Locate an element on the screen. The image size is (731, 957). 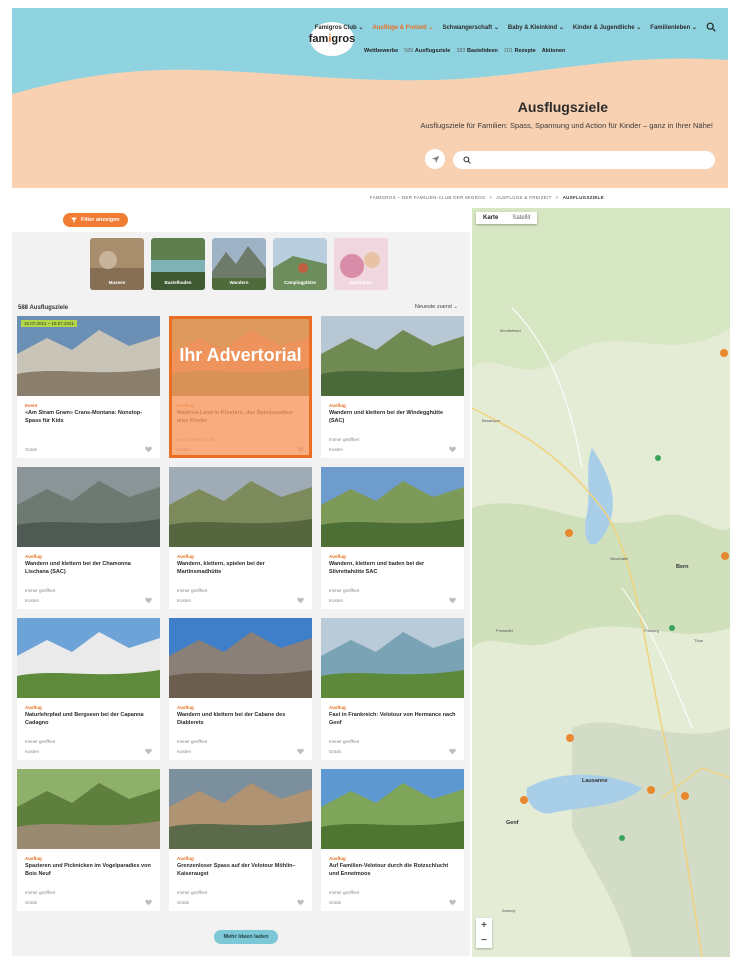
category-tile-campingplaetze: Campingplätze is located at coordinates (300, 264).